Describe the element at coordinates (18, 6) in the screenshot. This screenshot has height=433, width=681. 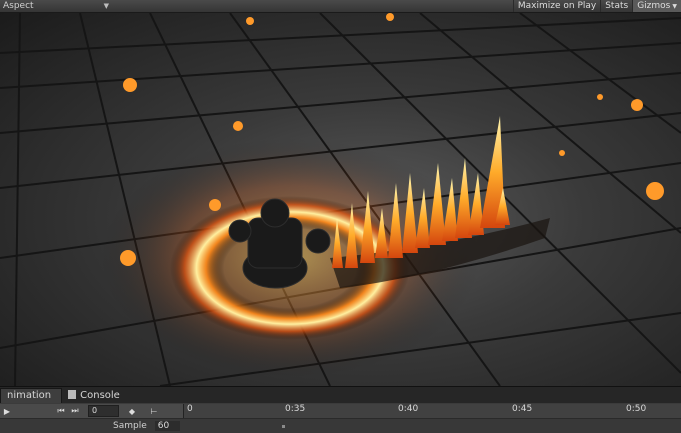
I see `aspect-label: Aspect` at that location.